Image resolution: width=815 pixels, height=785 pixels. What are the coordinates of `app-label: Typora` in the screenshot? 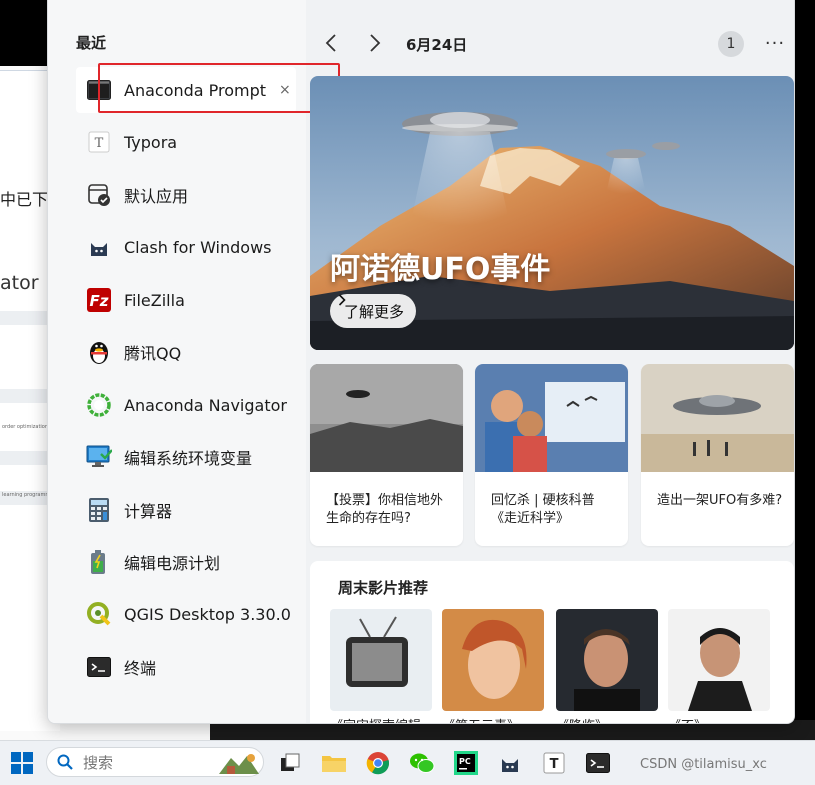 It's located at (151, 142).